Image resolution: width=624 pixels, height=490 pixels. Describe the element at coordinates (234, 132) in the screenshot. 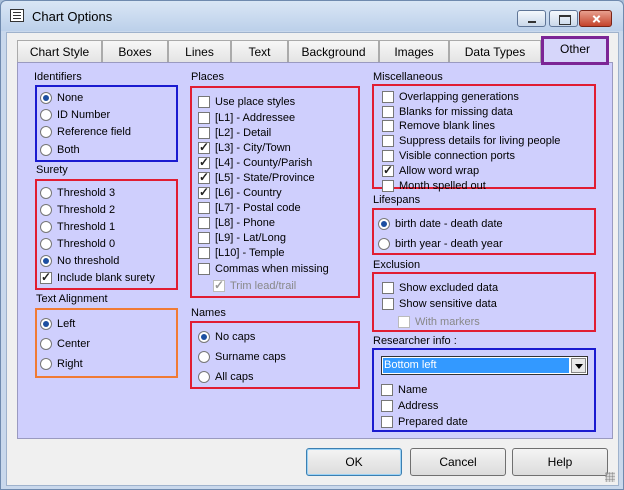

I see `place-l2-checkbox: [L2] - Detail` at that location.